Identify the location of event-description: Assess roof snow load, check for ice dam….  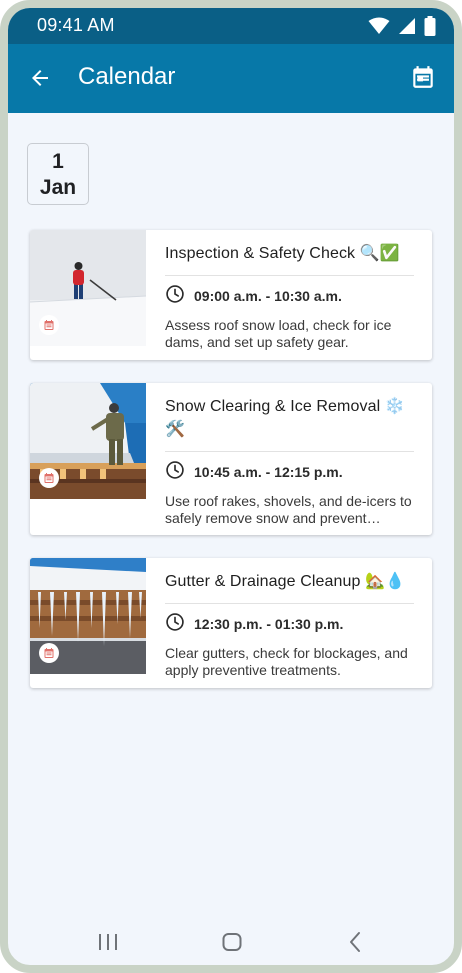
(278, 333).